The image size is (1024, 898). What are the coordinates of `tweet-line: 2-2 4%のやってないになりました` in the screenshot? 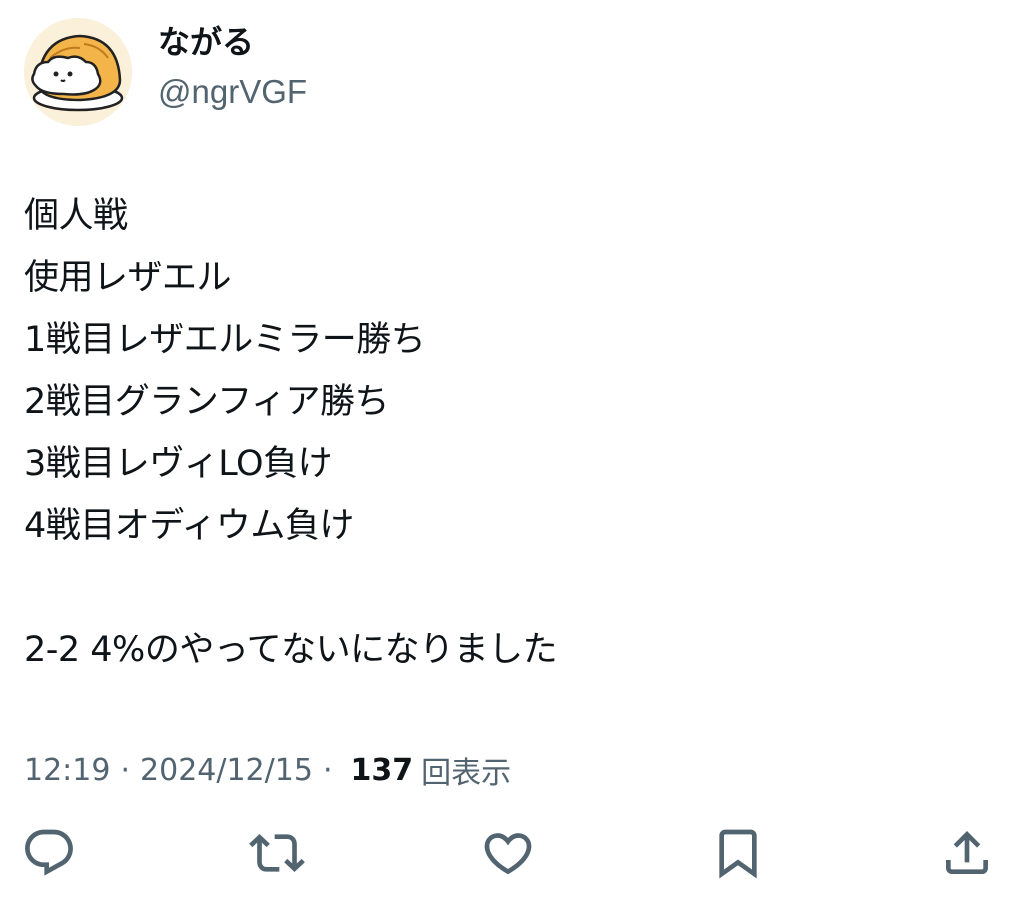 It's located at (291, 650).